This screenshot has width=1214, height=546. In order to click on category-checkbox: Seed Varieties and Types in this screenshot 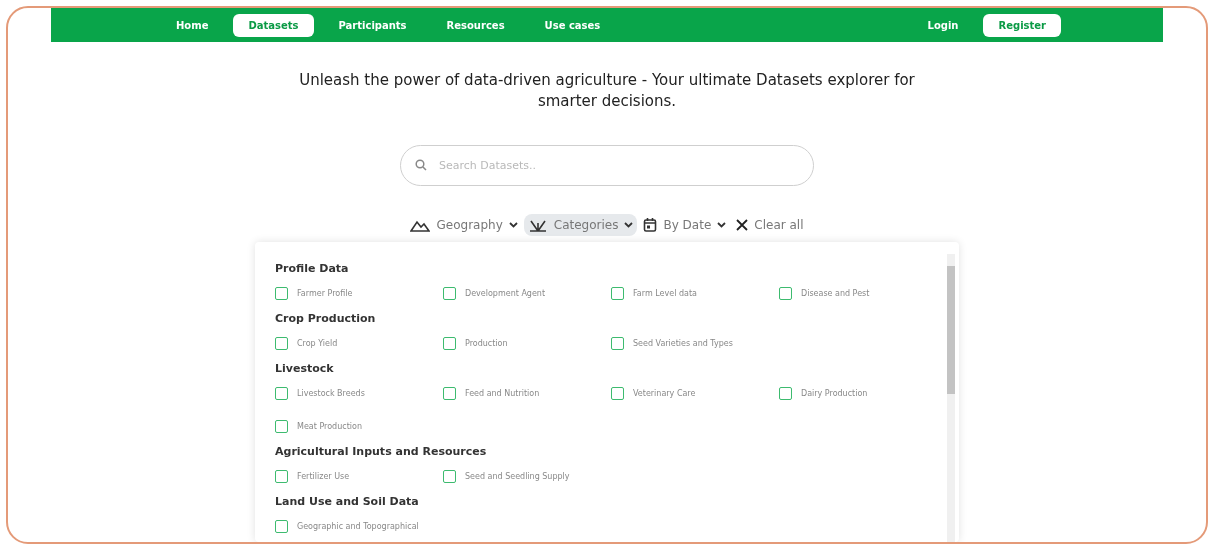, I will do `click(695, 343)`.